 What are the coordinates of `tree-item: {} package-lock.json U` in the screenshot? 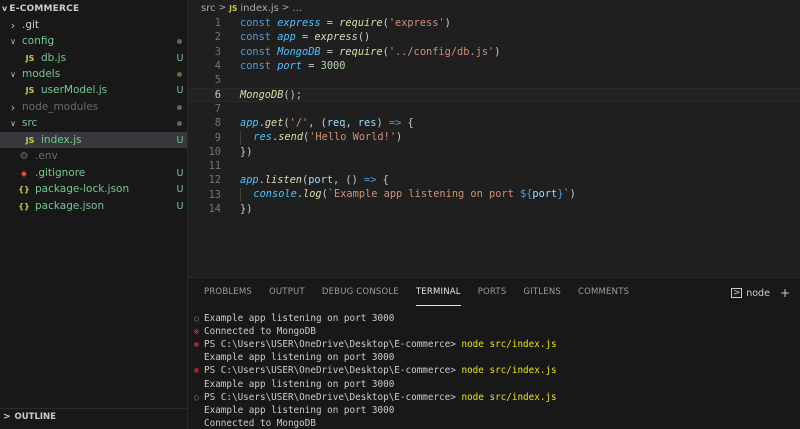 It's located at (93, 189).